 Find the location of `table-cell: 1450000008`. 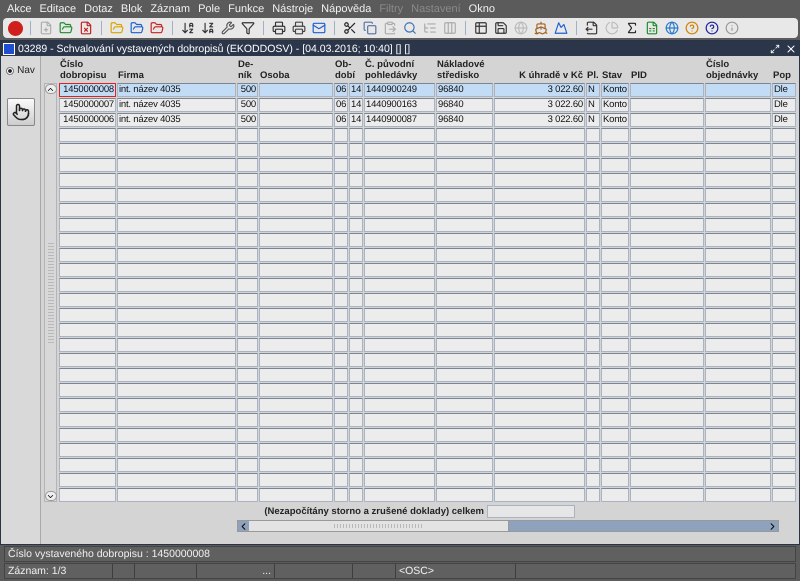

table-cell: 1450000008 is located at coordinates (87, 90).